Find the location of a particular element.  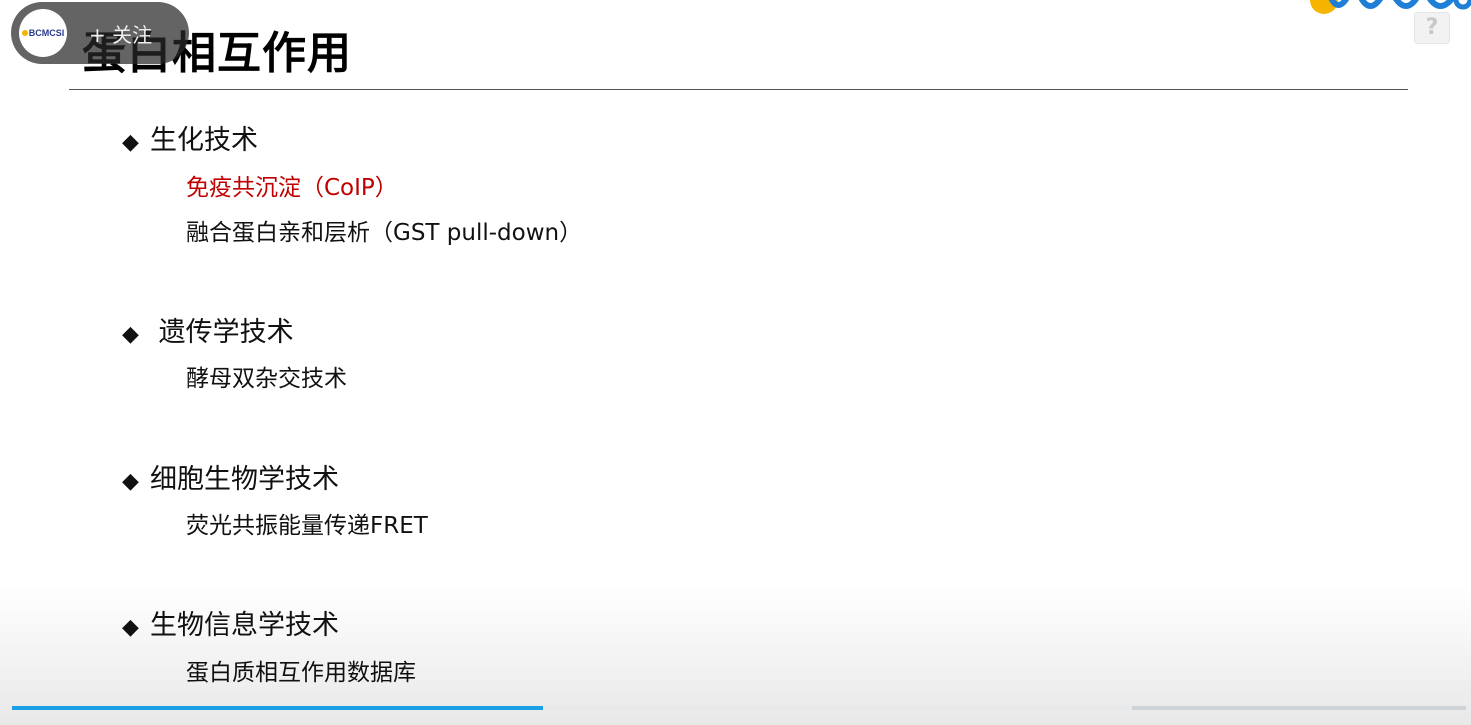

list-item-ppi-database: 蛋白质相互作用数据库 is located at coordinates (301, 673).